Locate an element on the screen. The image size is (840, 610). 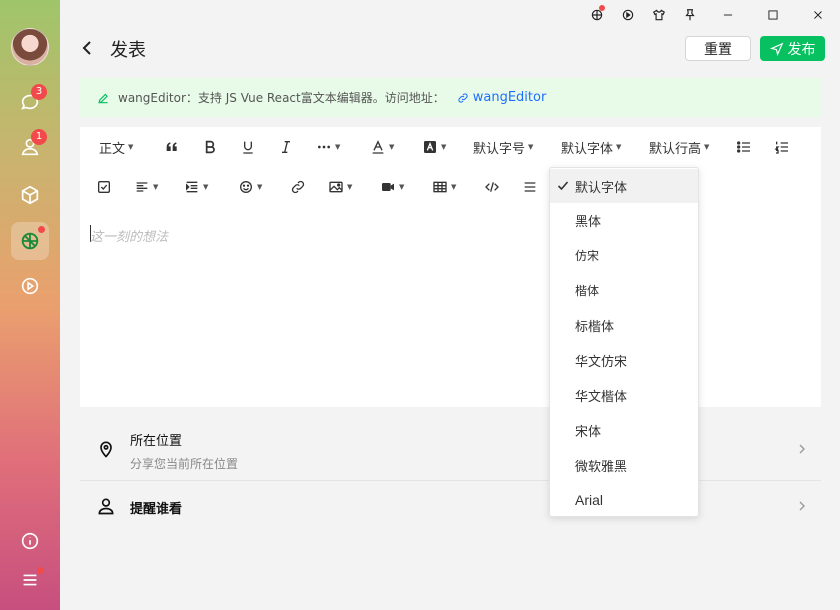
remind-row: 提醒谁看 is located at coordinates (450, 506).